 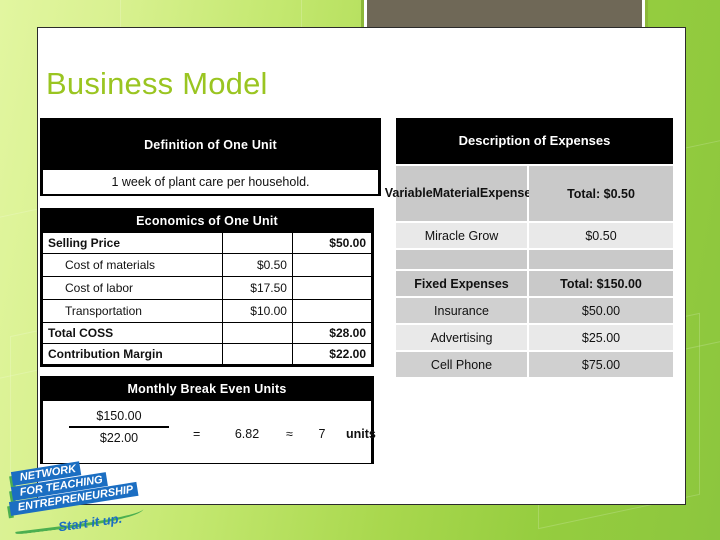 I want to click on table-row: Total COSS $28.00, so click(x=207, y=333).